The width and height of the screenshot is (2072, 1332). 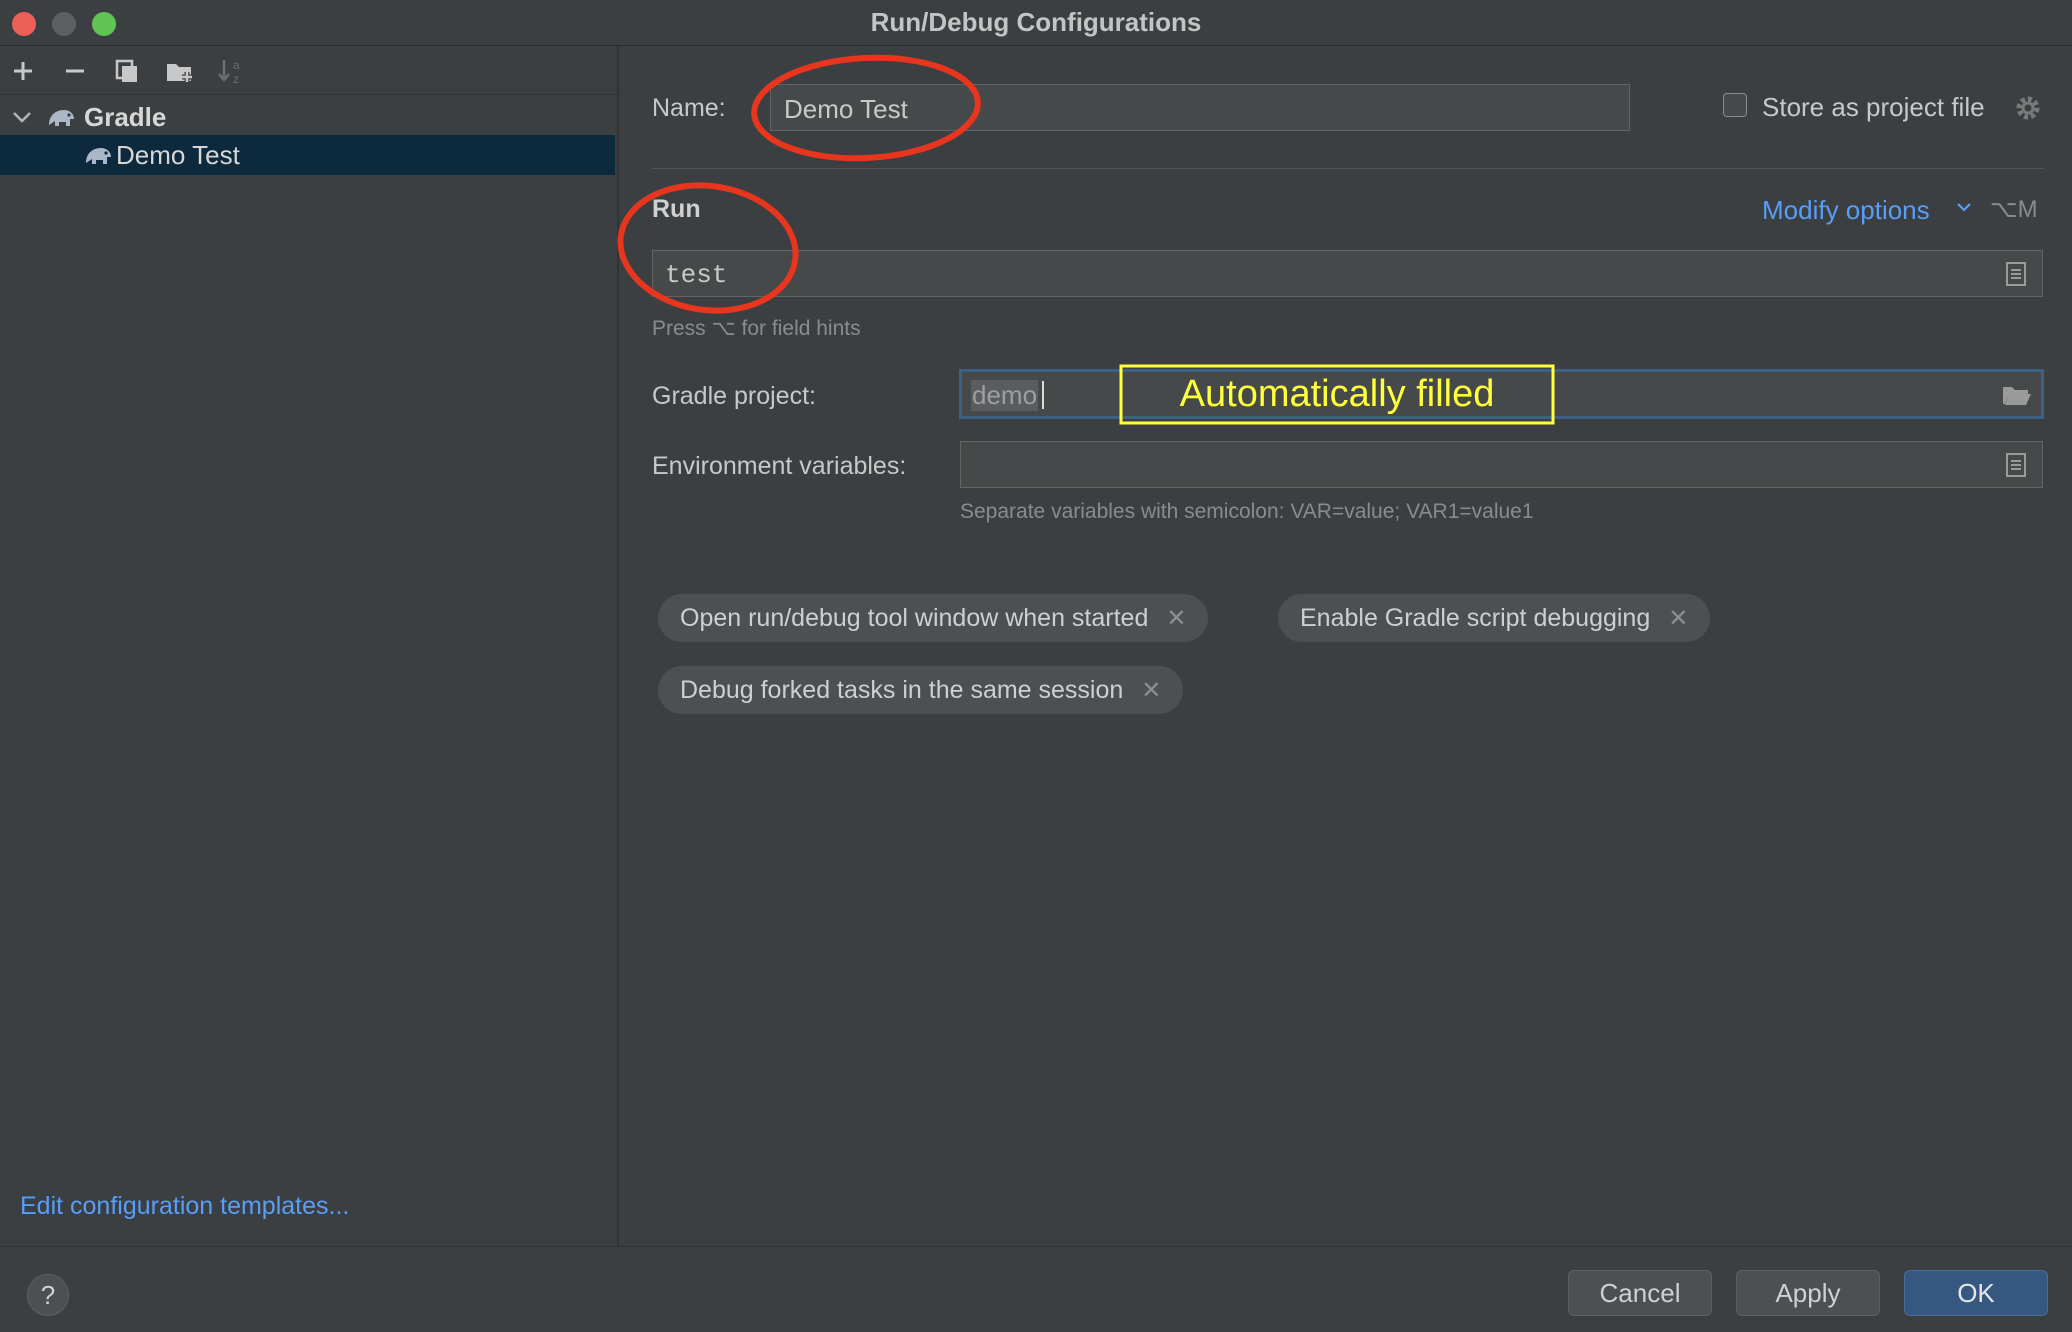 What do you see at coordinates (180, 71) in the screenshot?
I see `new-folder-icon` at bounding box center [180, 71].